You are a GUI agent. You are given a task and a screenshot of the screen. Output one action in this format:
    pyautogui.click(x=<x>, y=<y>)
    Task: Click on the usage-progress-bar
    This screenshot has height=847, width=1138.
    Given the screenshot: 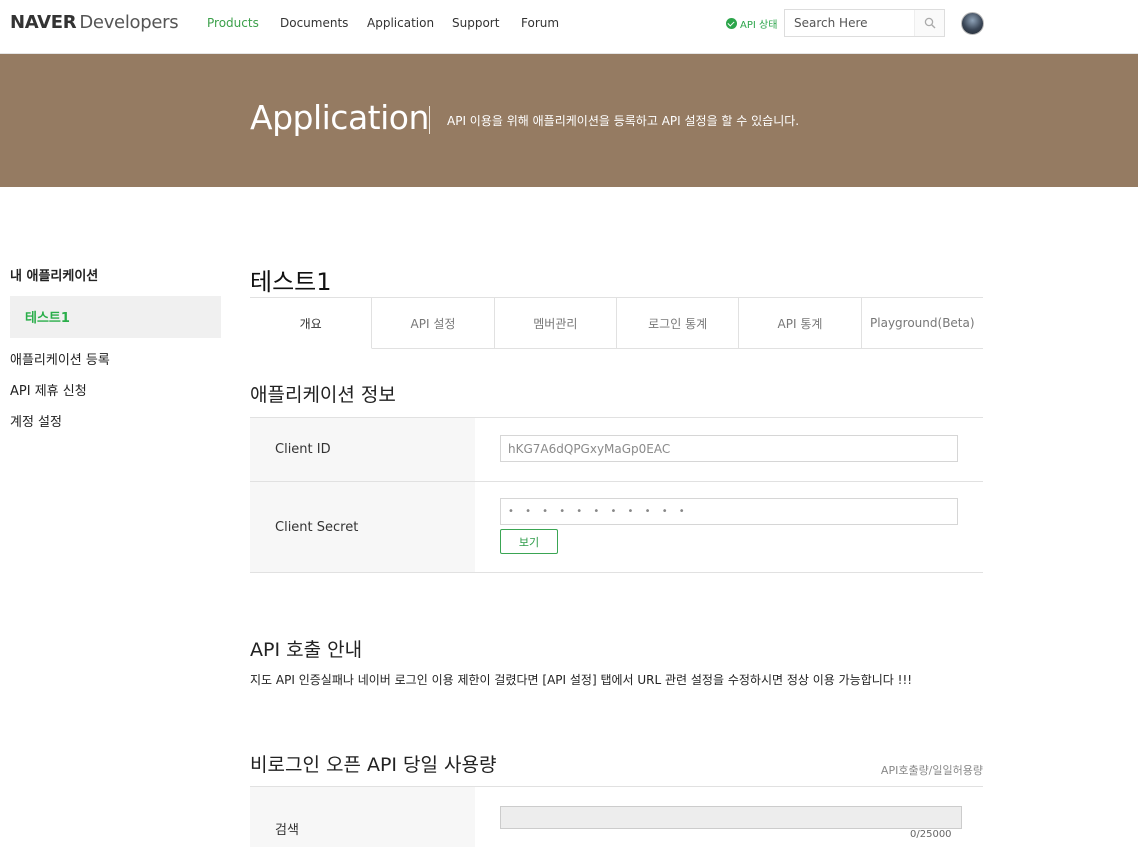 What is the action you would take?
    pyautogui.click(x=731, y=817)
    